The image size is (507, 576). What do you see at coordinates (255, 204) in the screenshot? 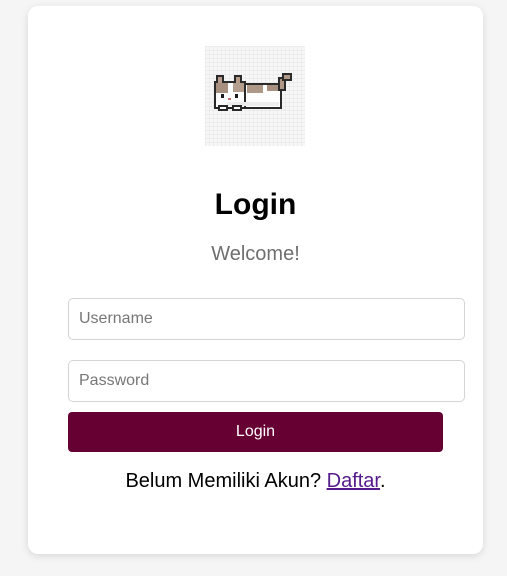
I see `page-title: Login` at bounding box center [255, 204].